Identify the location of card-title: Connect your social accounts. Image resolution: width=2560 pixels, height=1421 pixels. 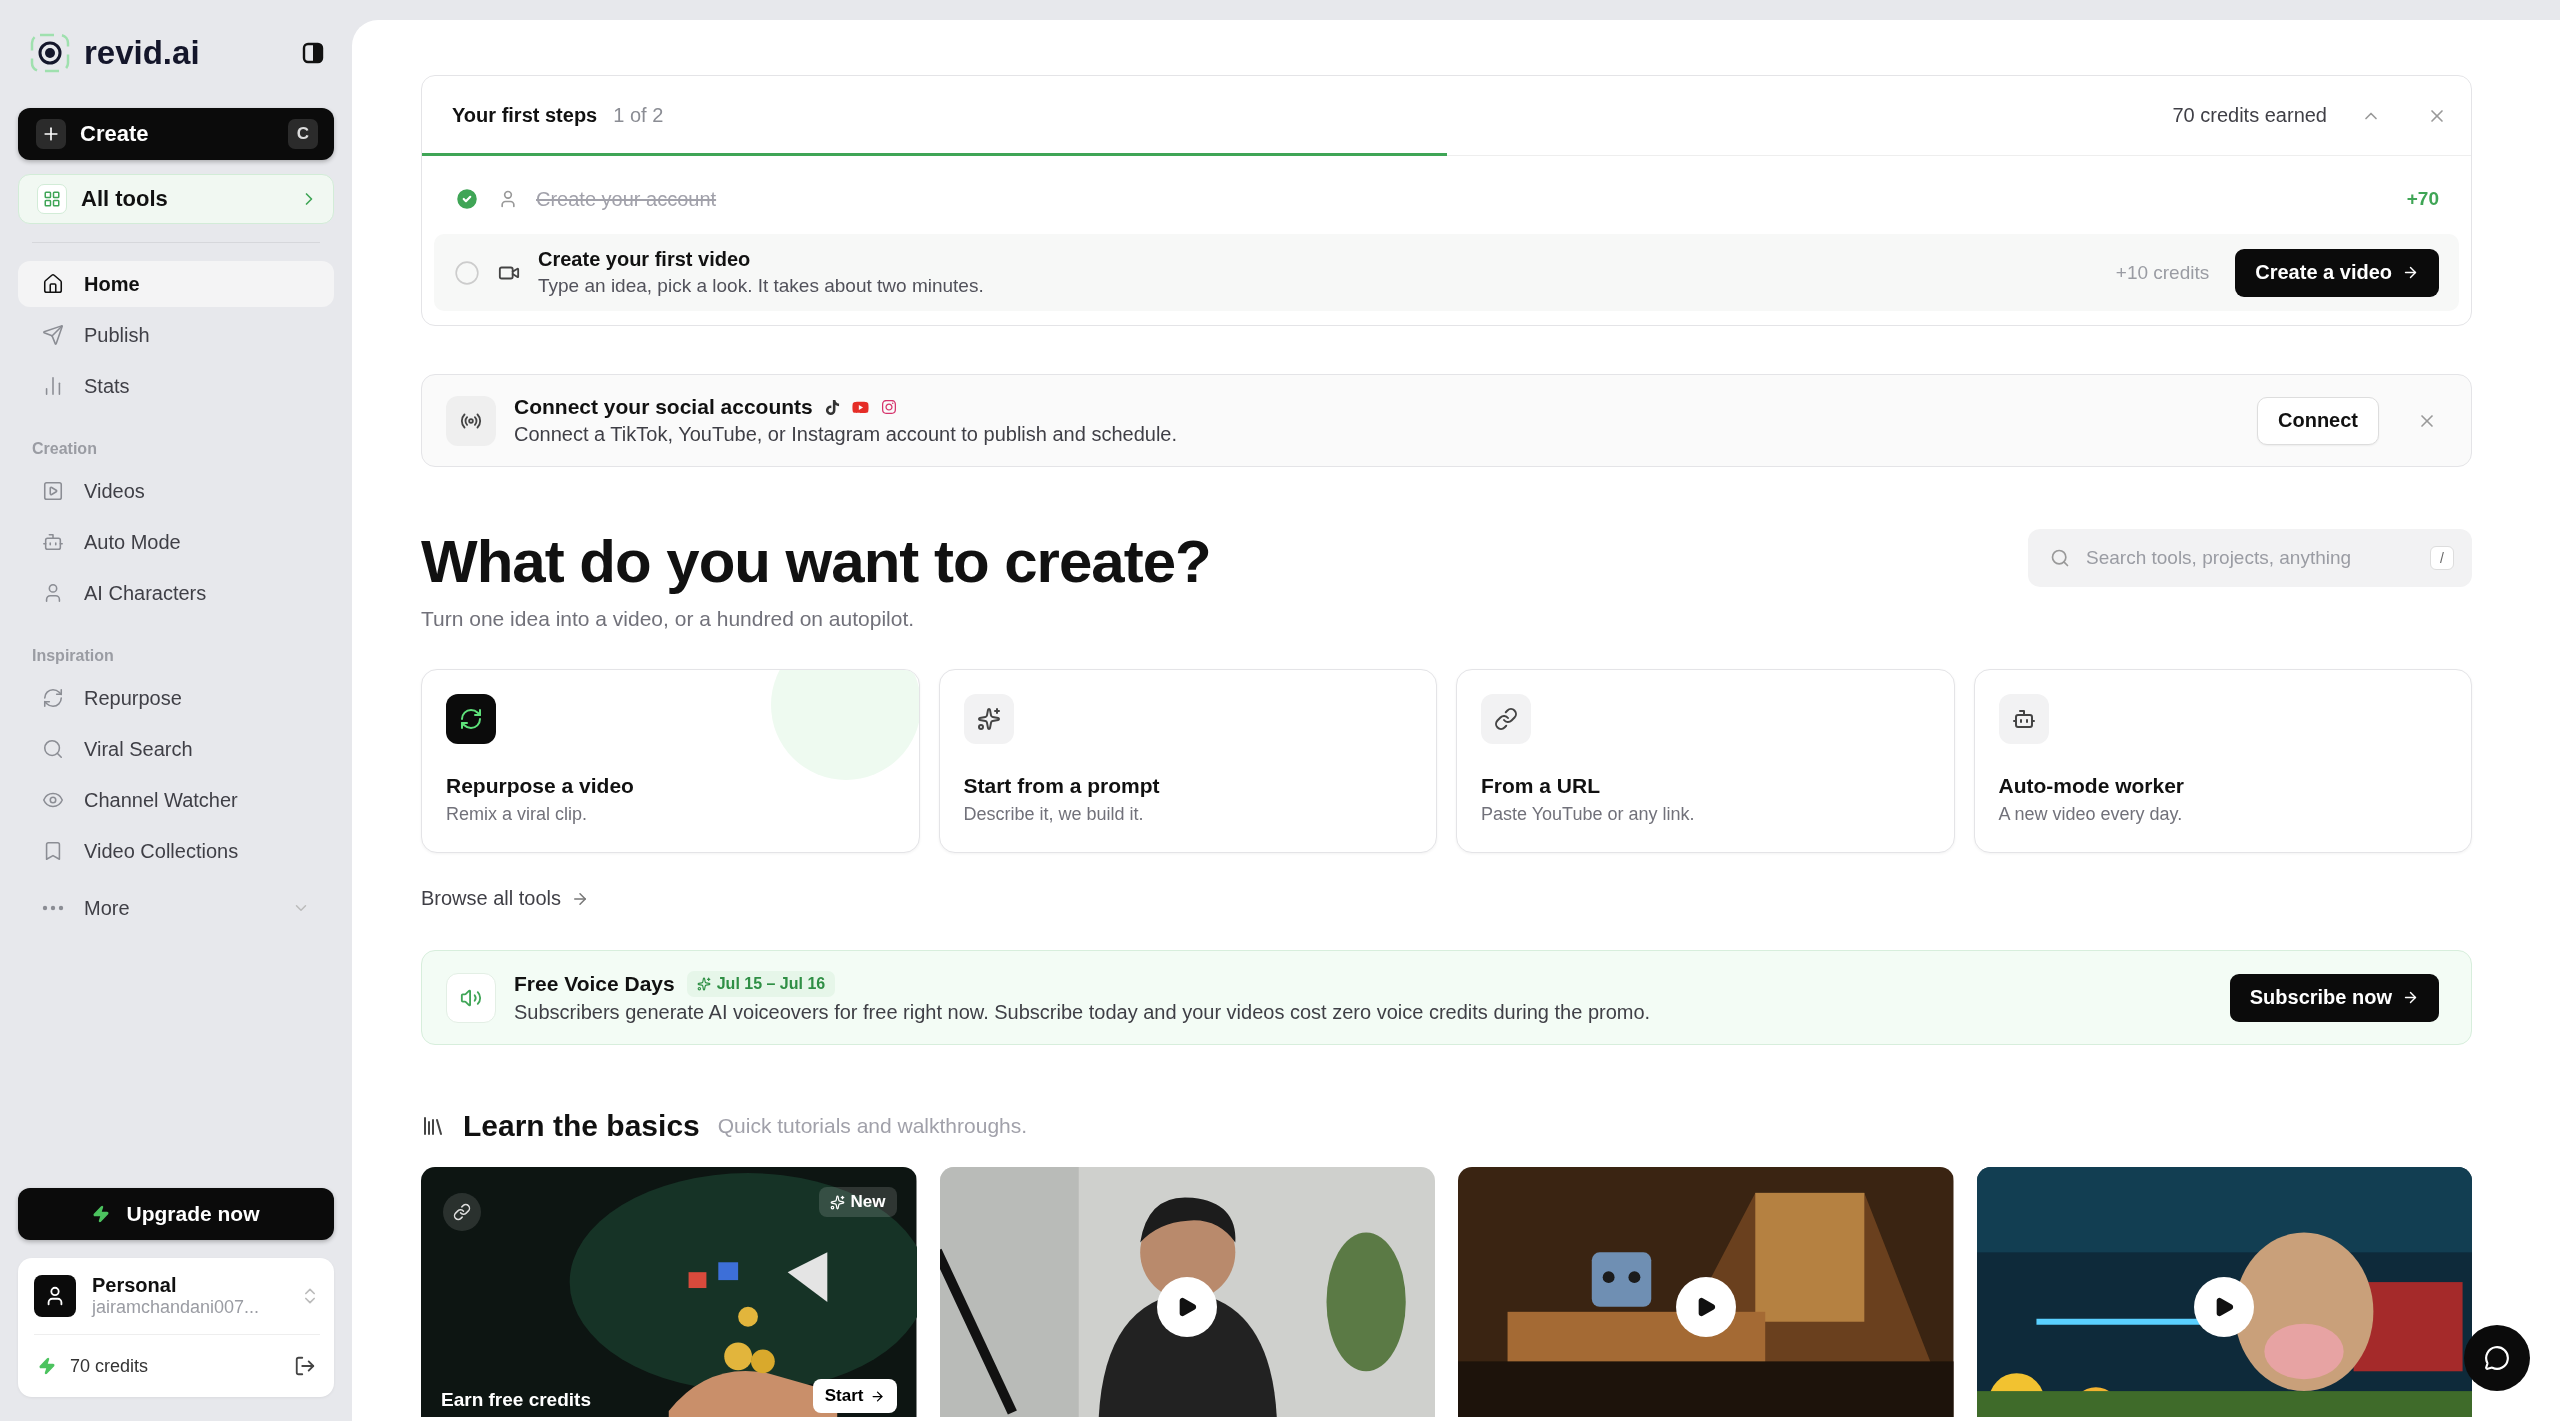
(663, 407).